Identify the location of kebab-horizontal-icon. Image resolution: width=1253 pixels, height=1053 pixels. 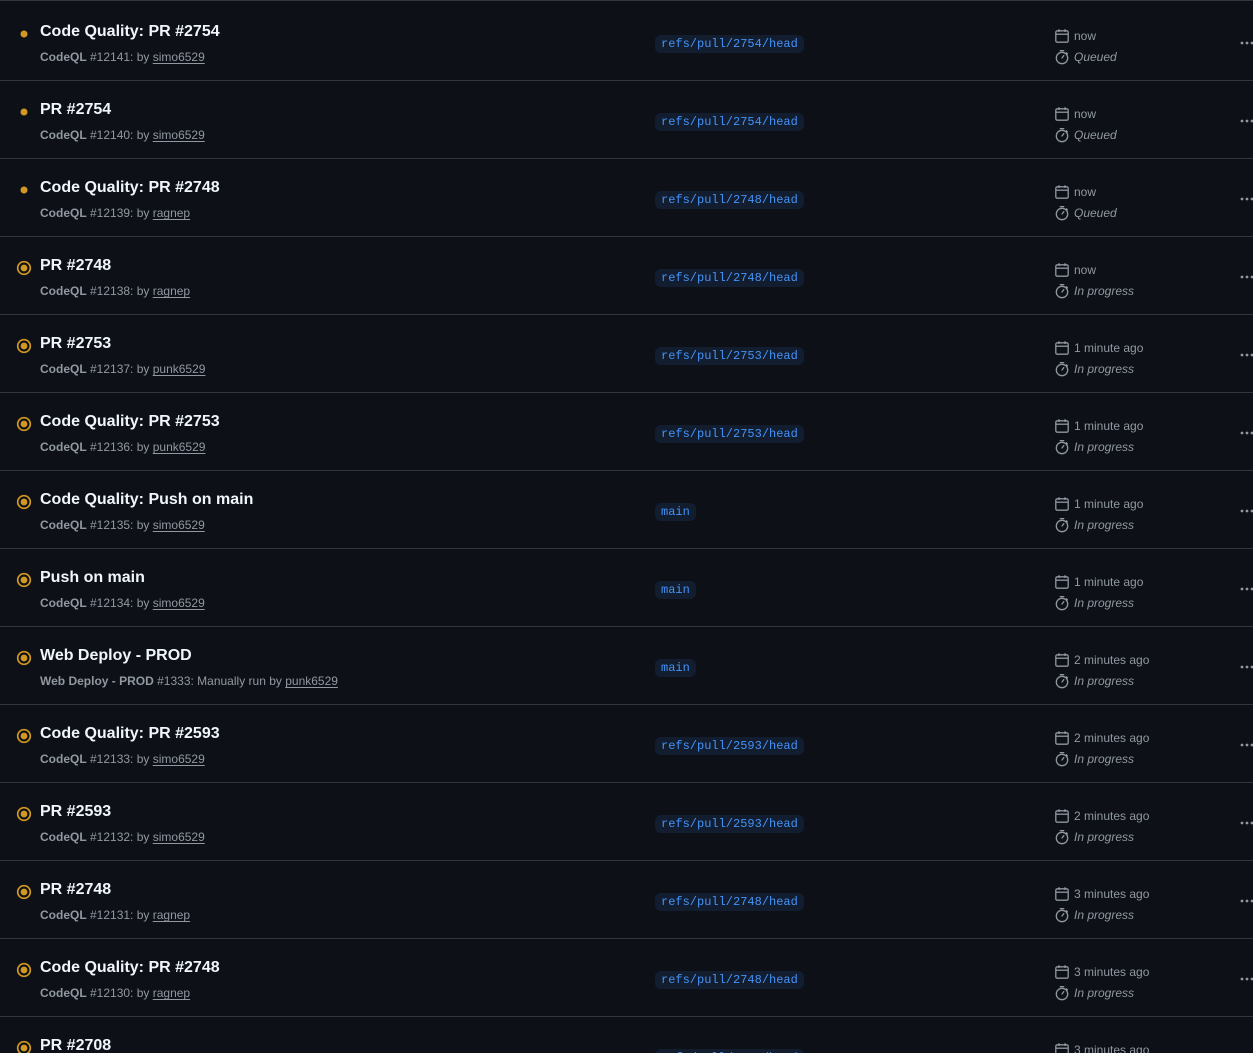
(1246, 979).